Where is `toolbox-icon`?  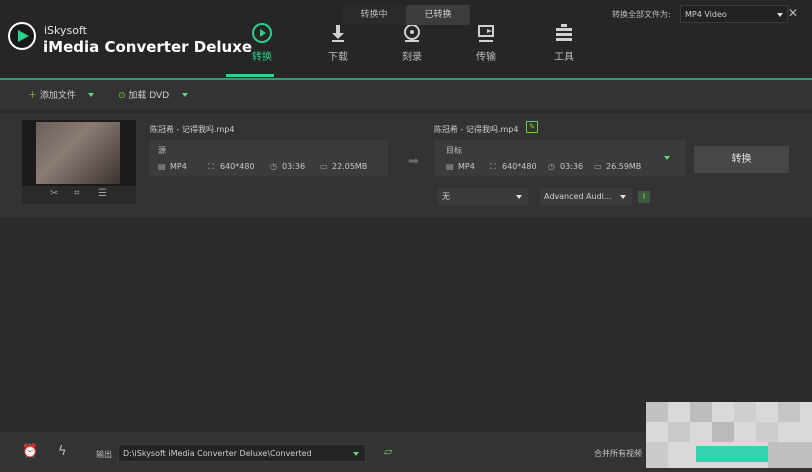 toolbox-icon is located at coordinates (564, 32).